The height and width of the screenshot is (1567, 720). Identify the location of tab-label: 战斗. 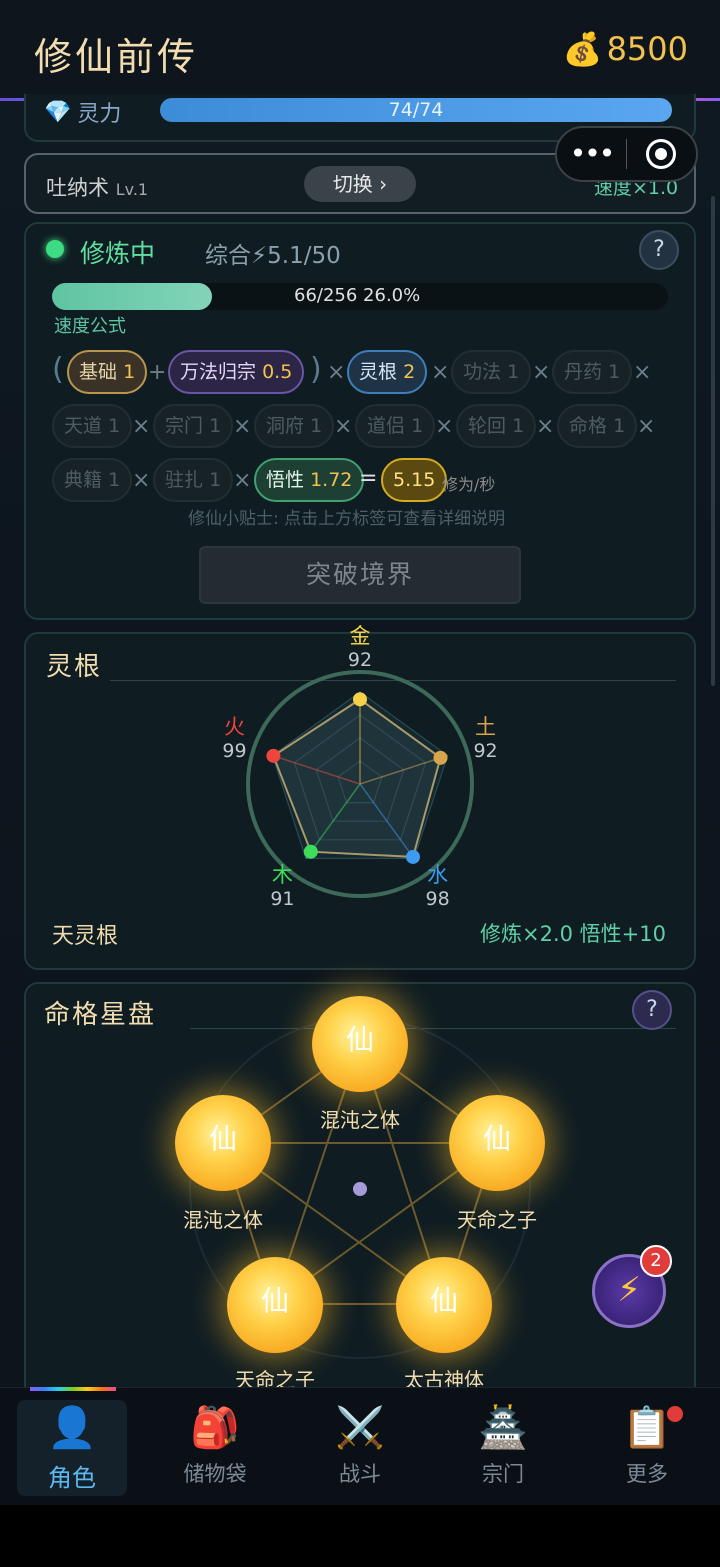
(360, 1474).